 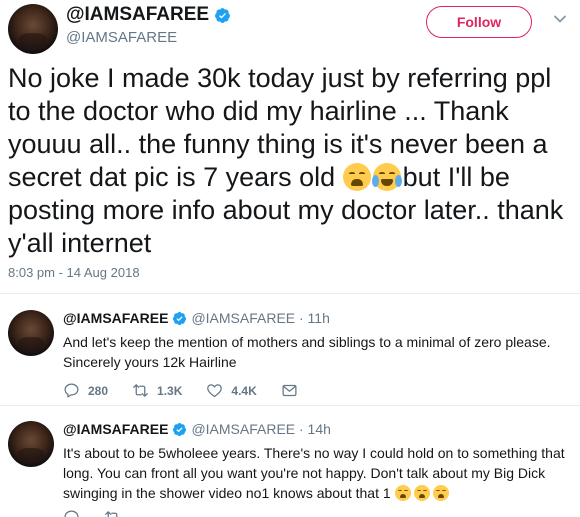 I want to click on reply-actions: 280 1.3K 4.4K, so click(x=192, y=390).